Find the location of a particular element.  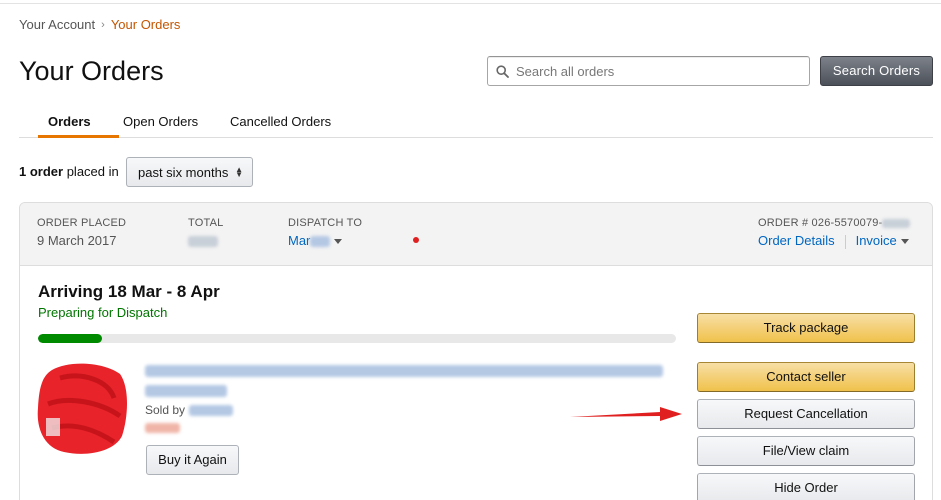

sold-by-label: Sold by is located at coordinates (165, 410).